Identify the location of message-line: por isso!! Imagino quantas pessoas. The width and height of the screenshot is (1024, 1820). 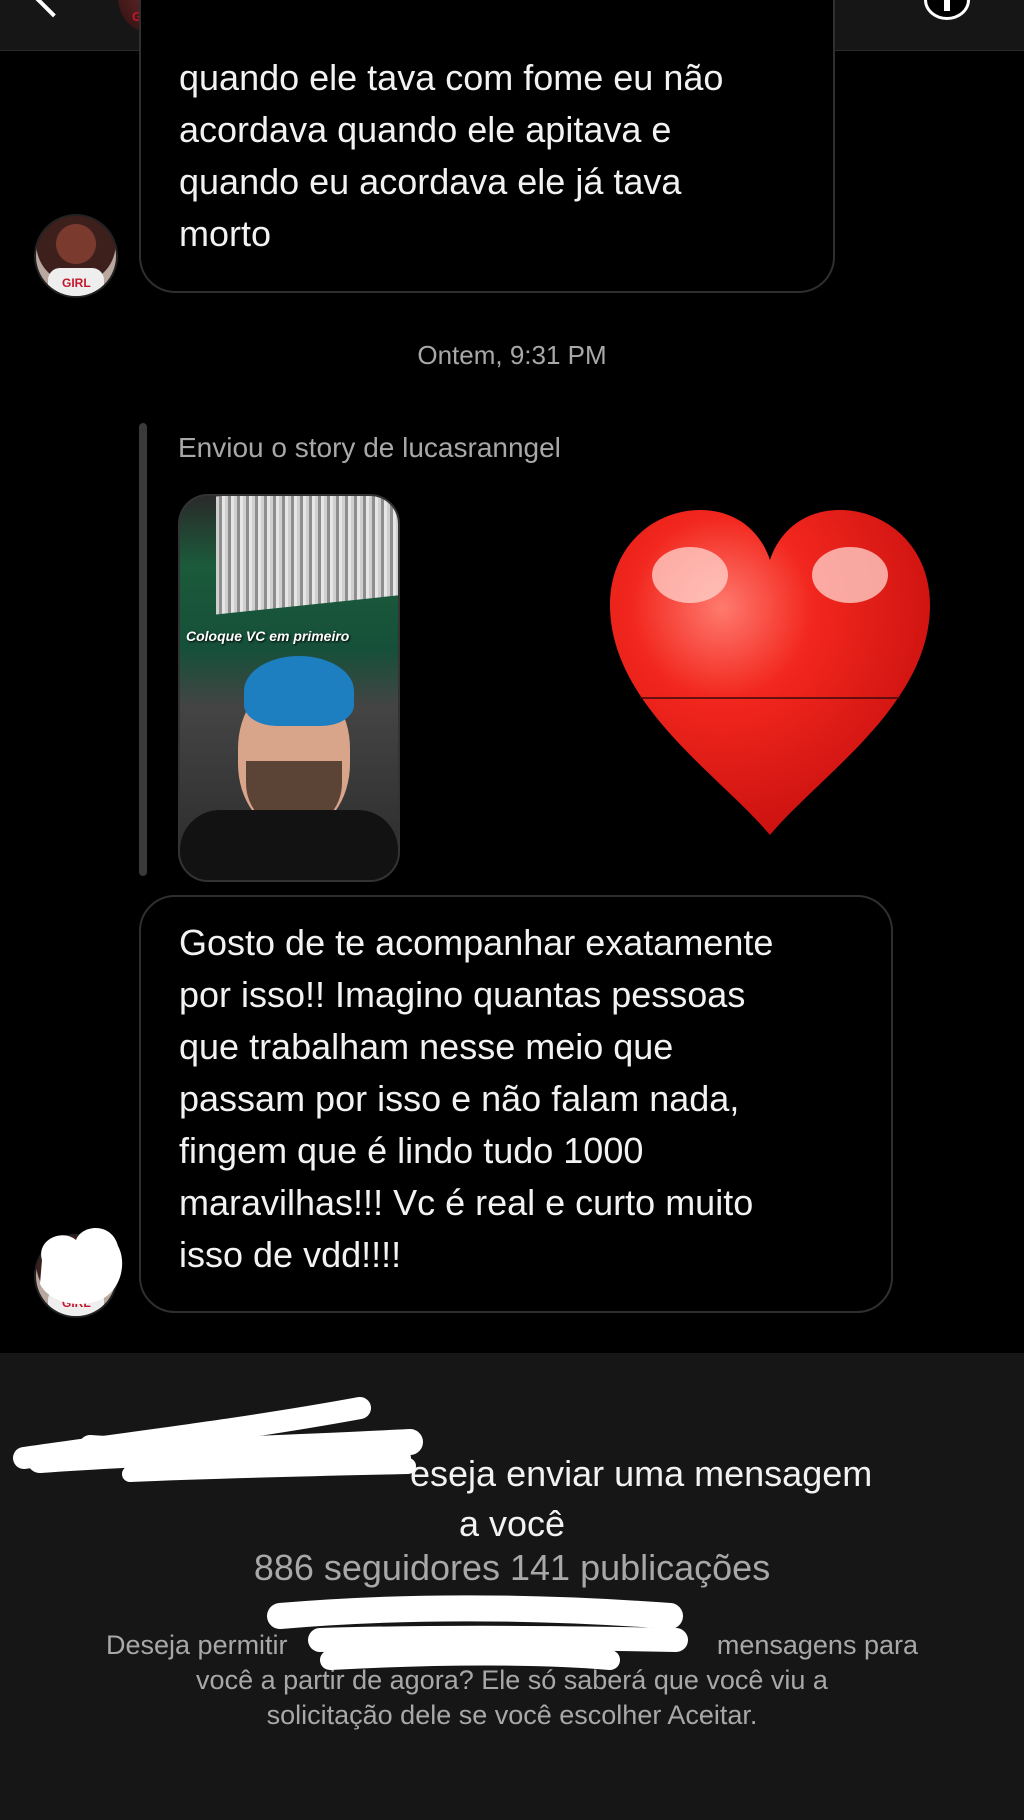
(462, 994).